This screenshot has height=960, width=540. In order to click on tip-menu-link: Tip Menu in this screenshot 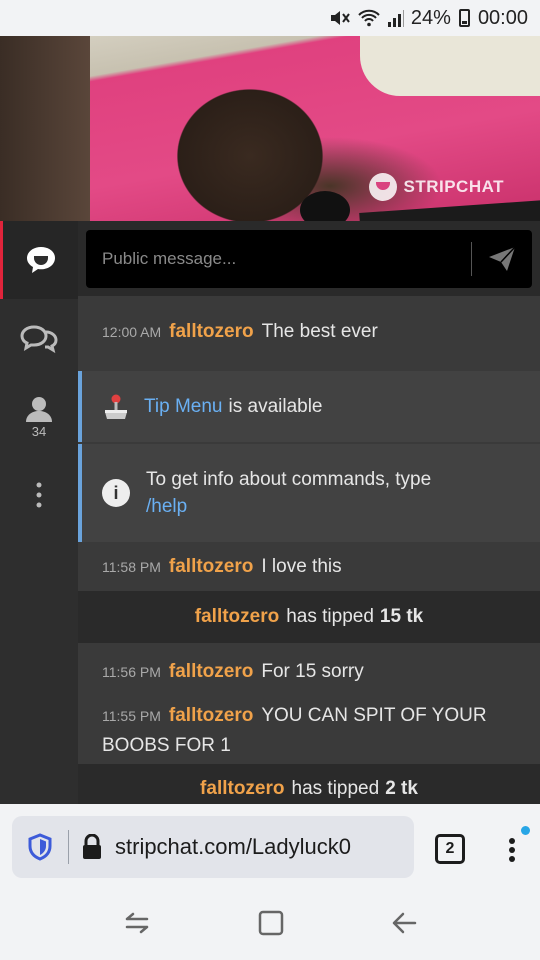, I will do `click(183, 407)`.